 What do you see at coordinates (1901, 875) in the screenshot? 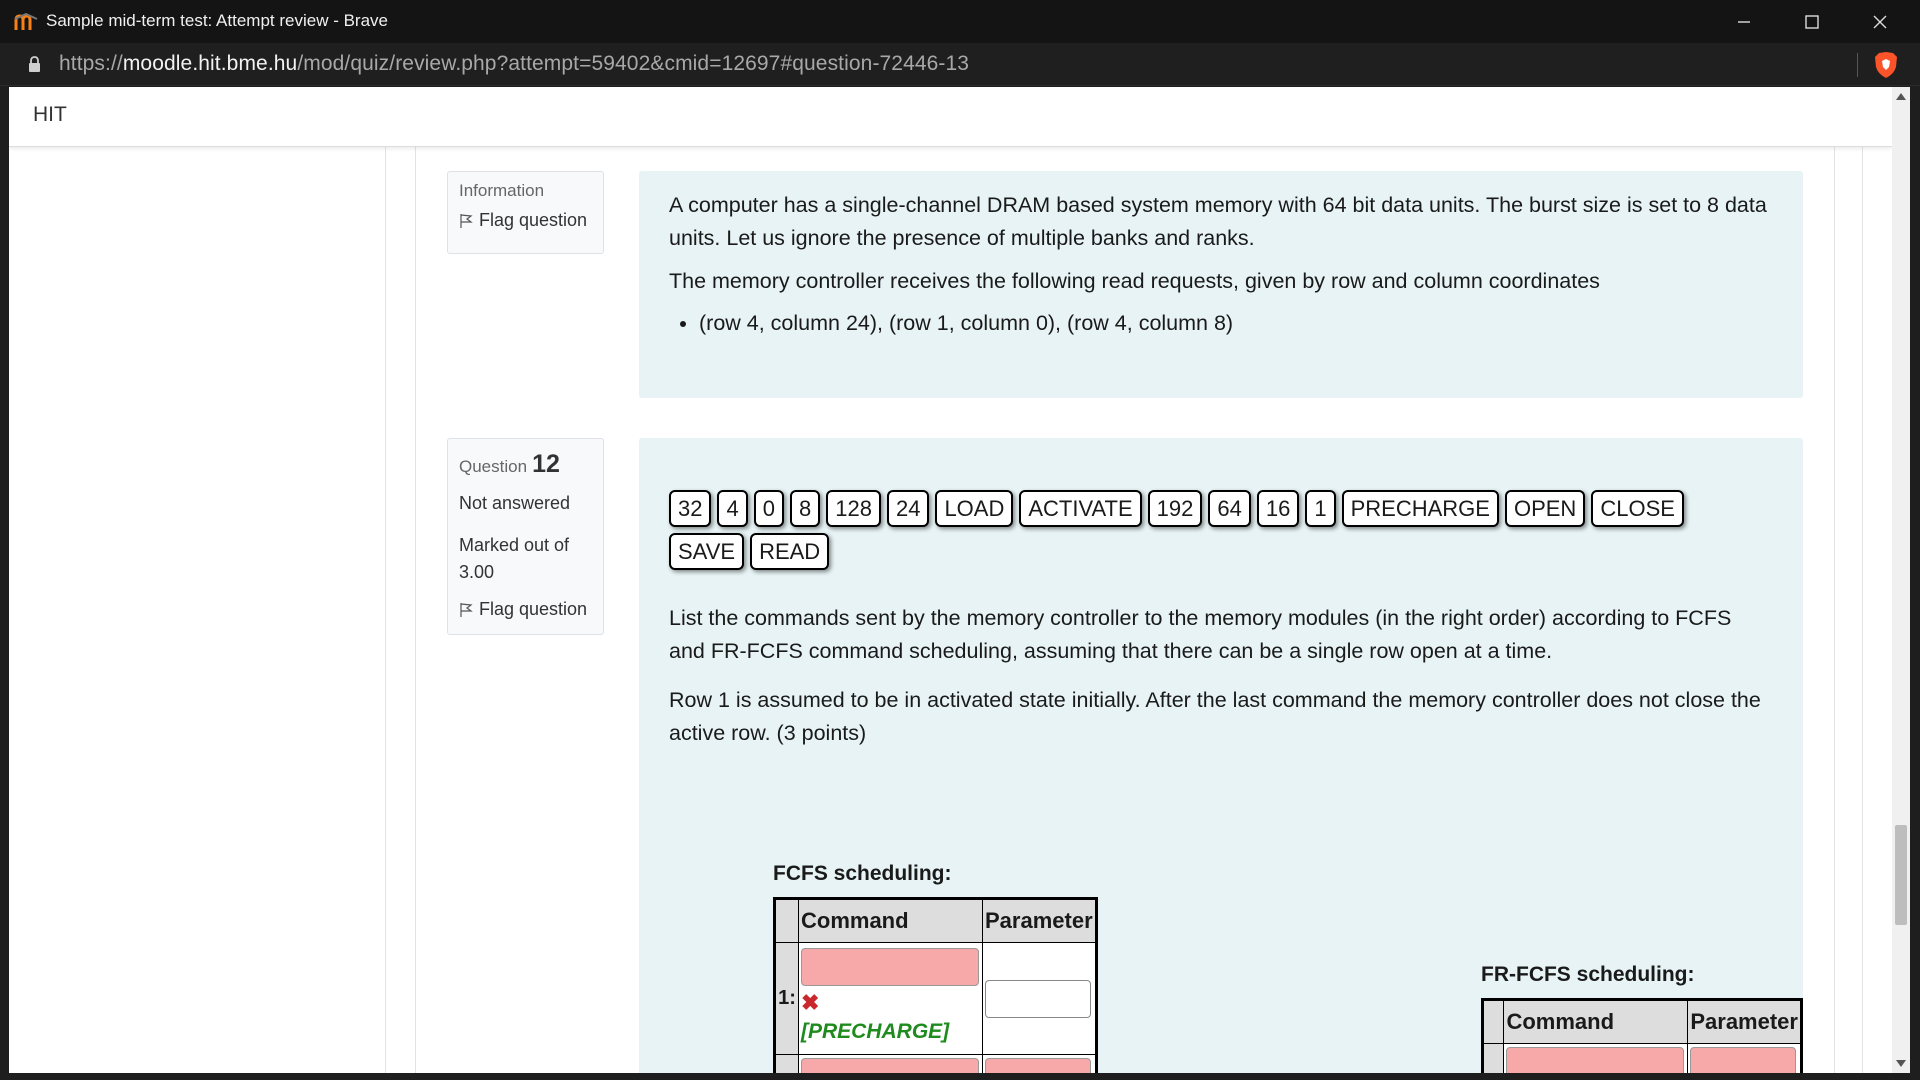
I see `scrollbar-thumb` at bounding box center [1901, 875].